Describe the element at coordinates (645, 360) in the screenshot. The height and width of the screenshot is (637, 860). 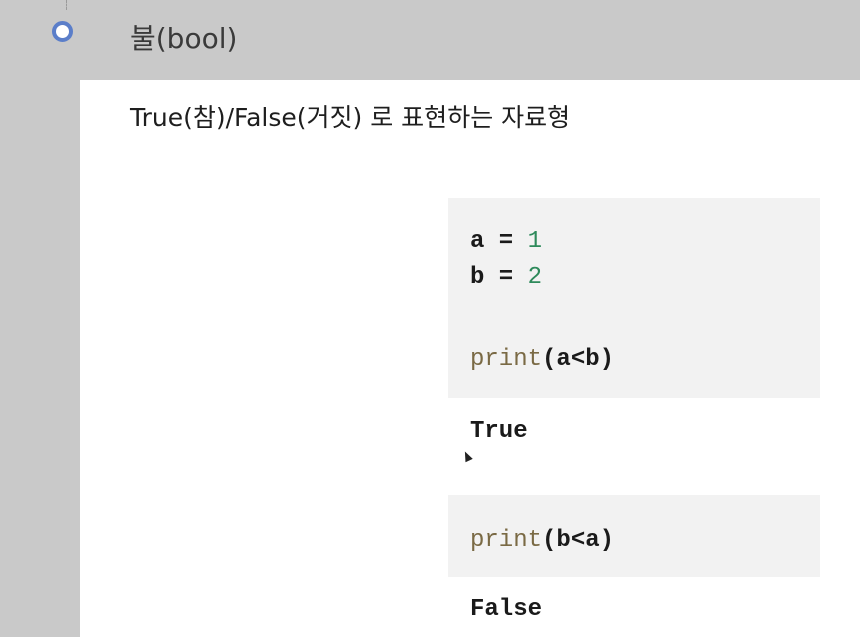
I see `code-line: print(a<b)` at that location.